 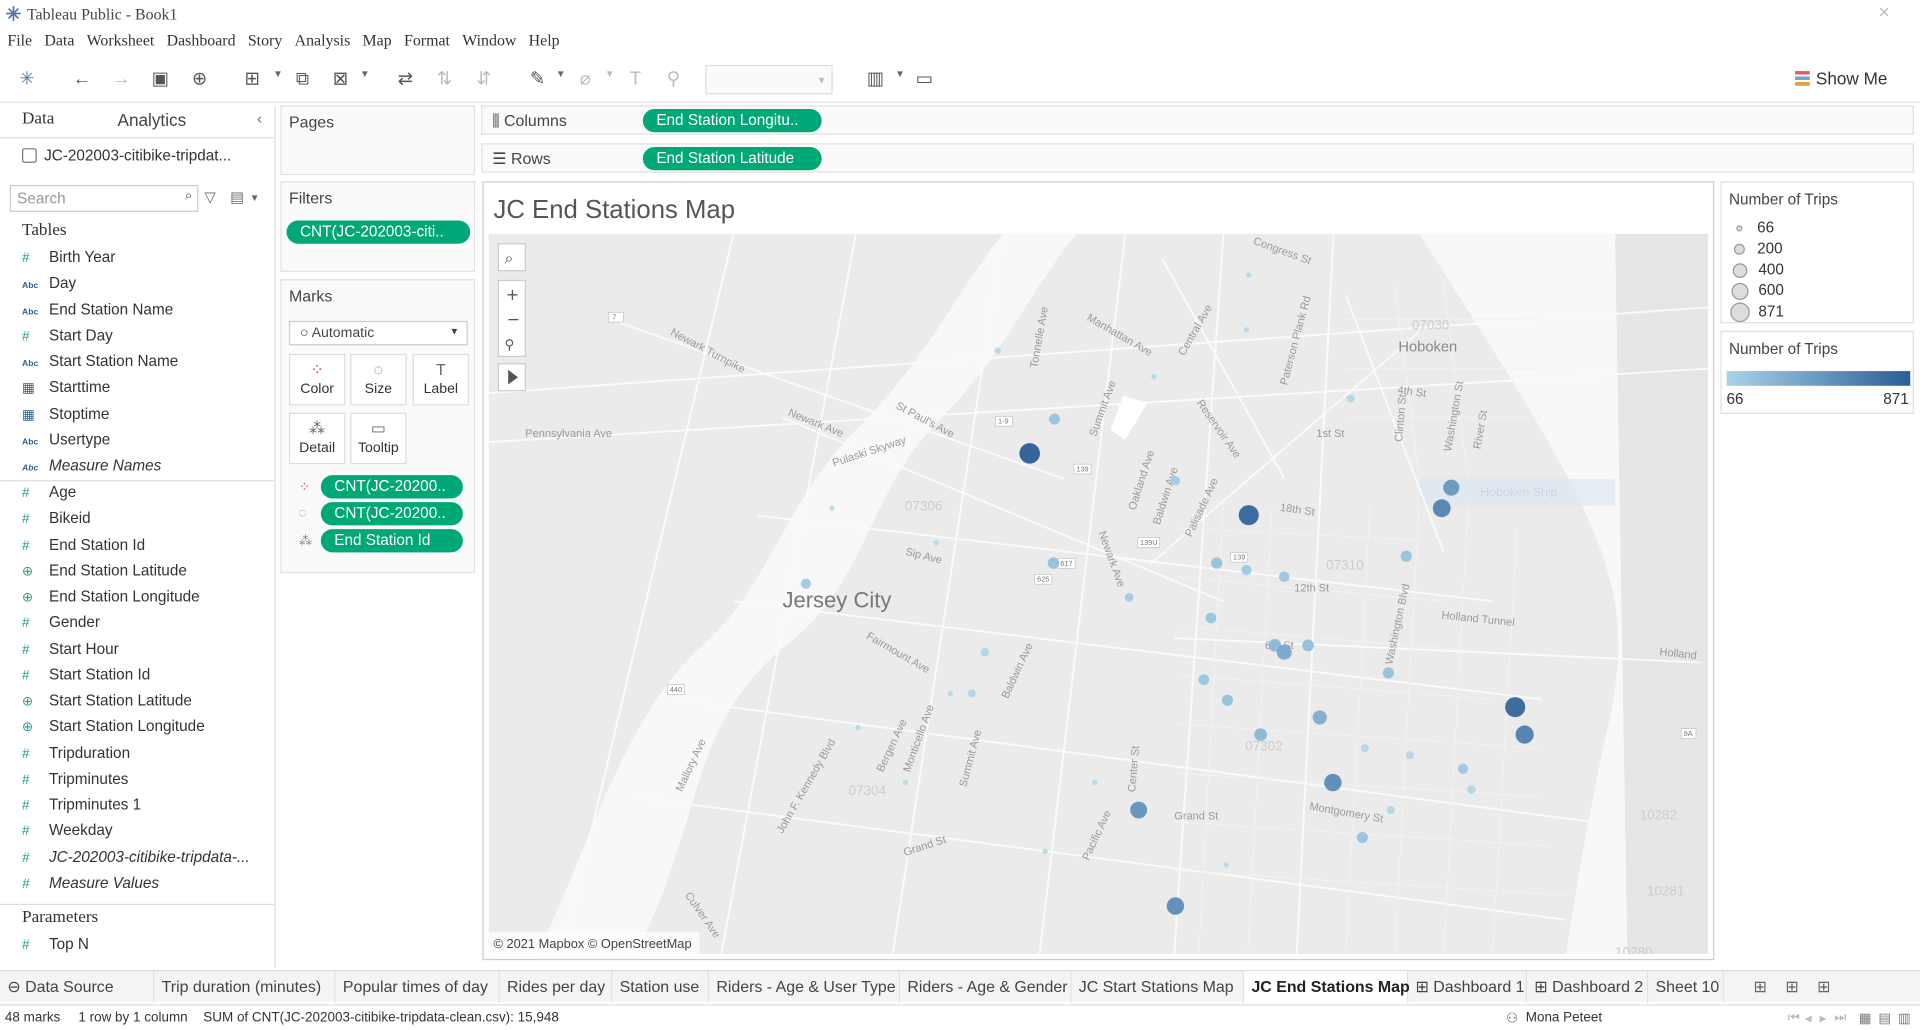 What do you see at coordinates (107, 704) in the screenshot?
I see `field-item: ⊕ Start Station Latitude` at bounding box center [107, 704].